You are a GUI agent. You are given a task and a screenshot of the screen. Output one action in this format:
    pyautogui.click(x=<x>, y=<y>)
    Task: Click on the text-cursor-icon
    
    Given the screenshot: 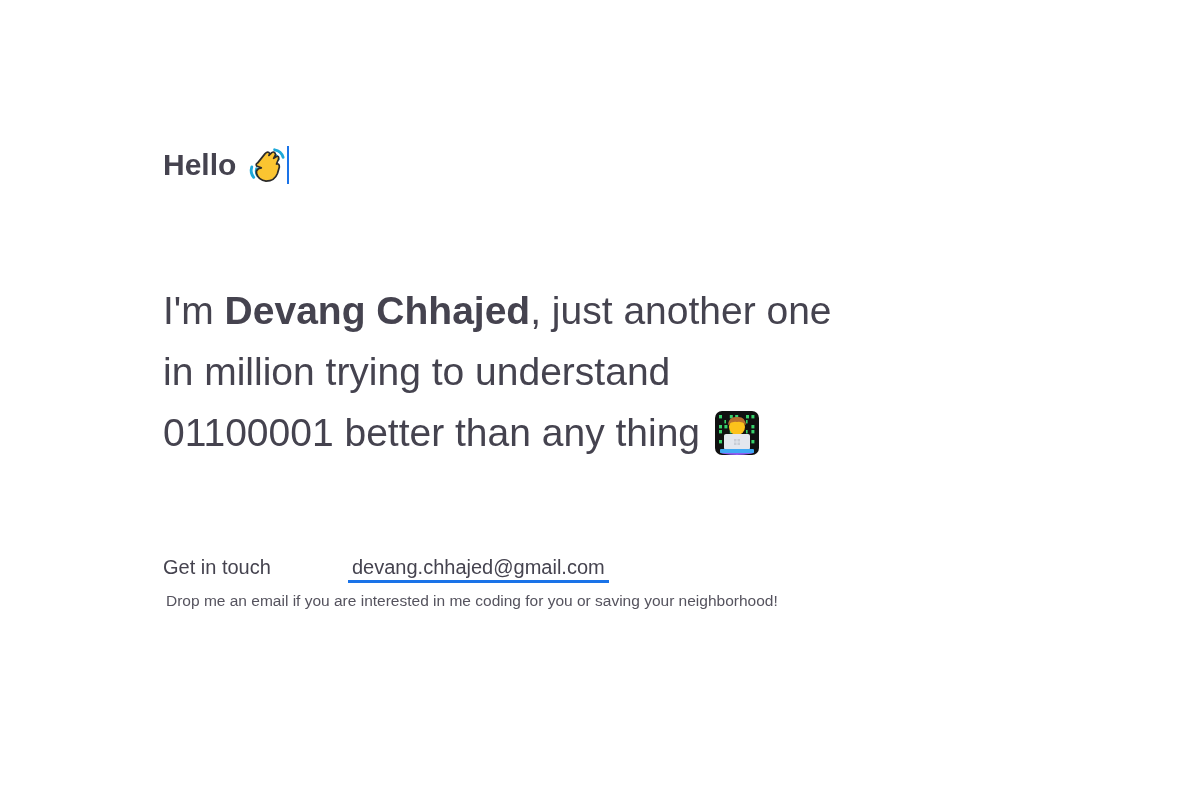 What is the action you would take?
    pyautogui.click(x=288, y=165)
    